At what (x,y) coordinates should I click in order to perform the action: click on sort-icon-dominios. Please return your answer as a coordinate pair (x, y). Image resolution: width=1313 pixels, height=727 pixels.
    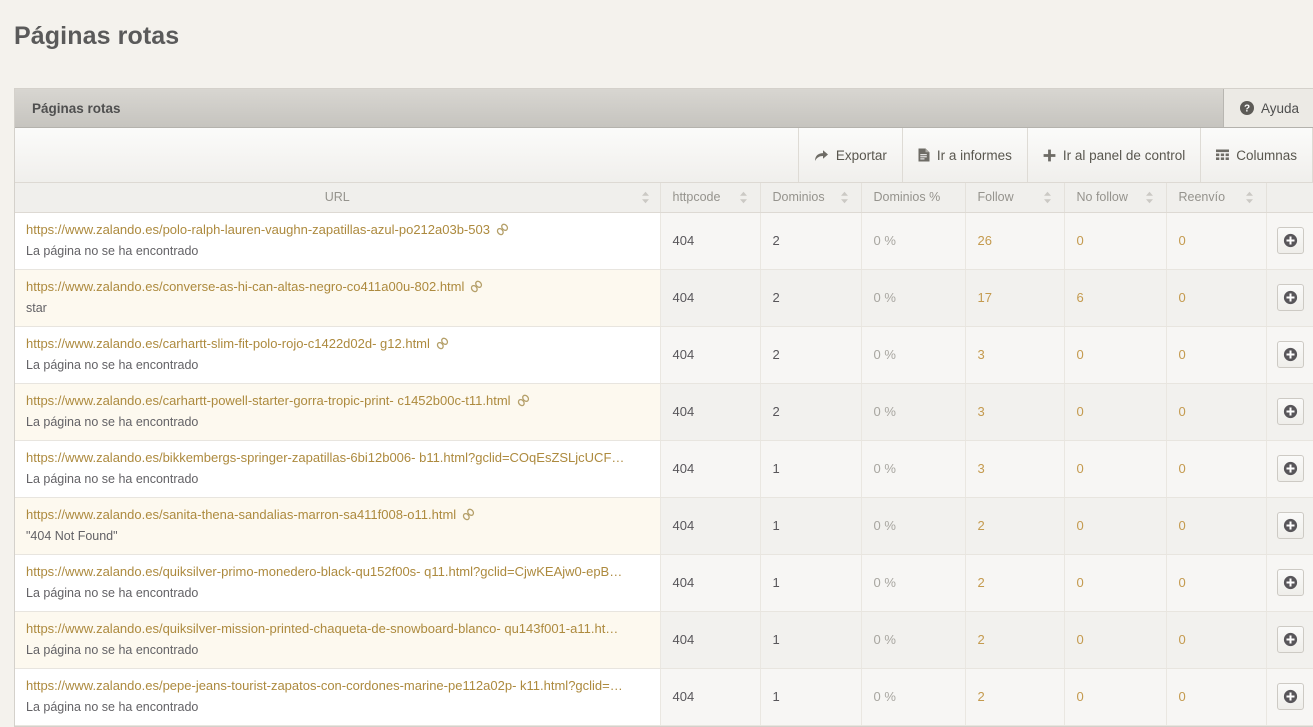
    Looking at the image, I should click on (844, 197).